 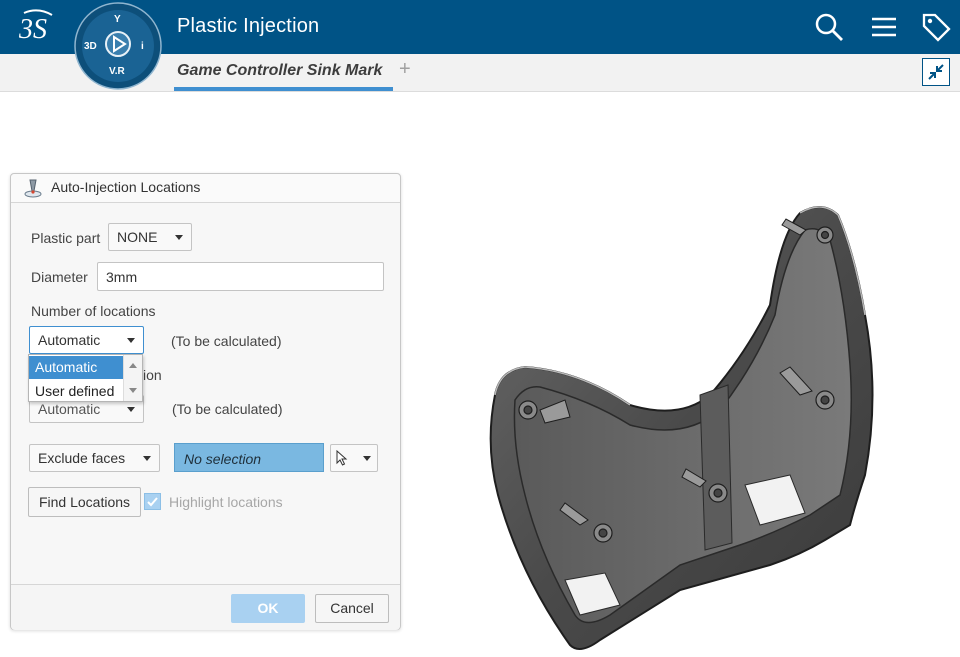 What do you see at coordinates (133, 390) in the screenshot?
I see `scroll-down-icon` at bounding box center [133, 390].